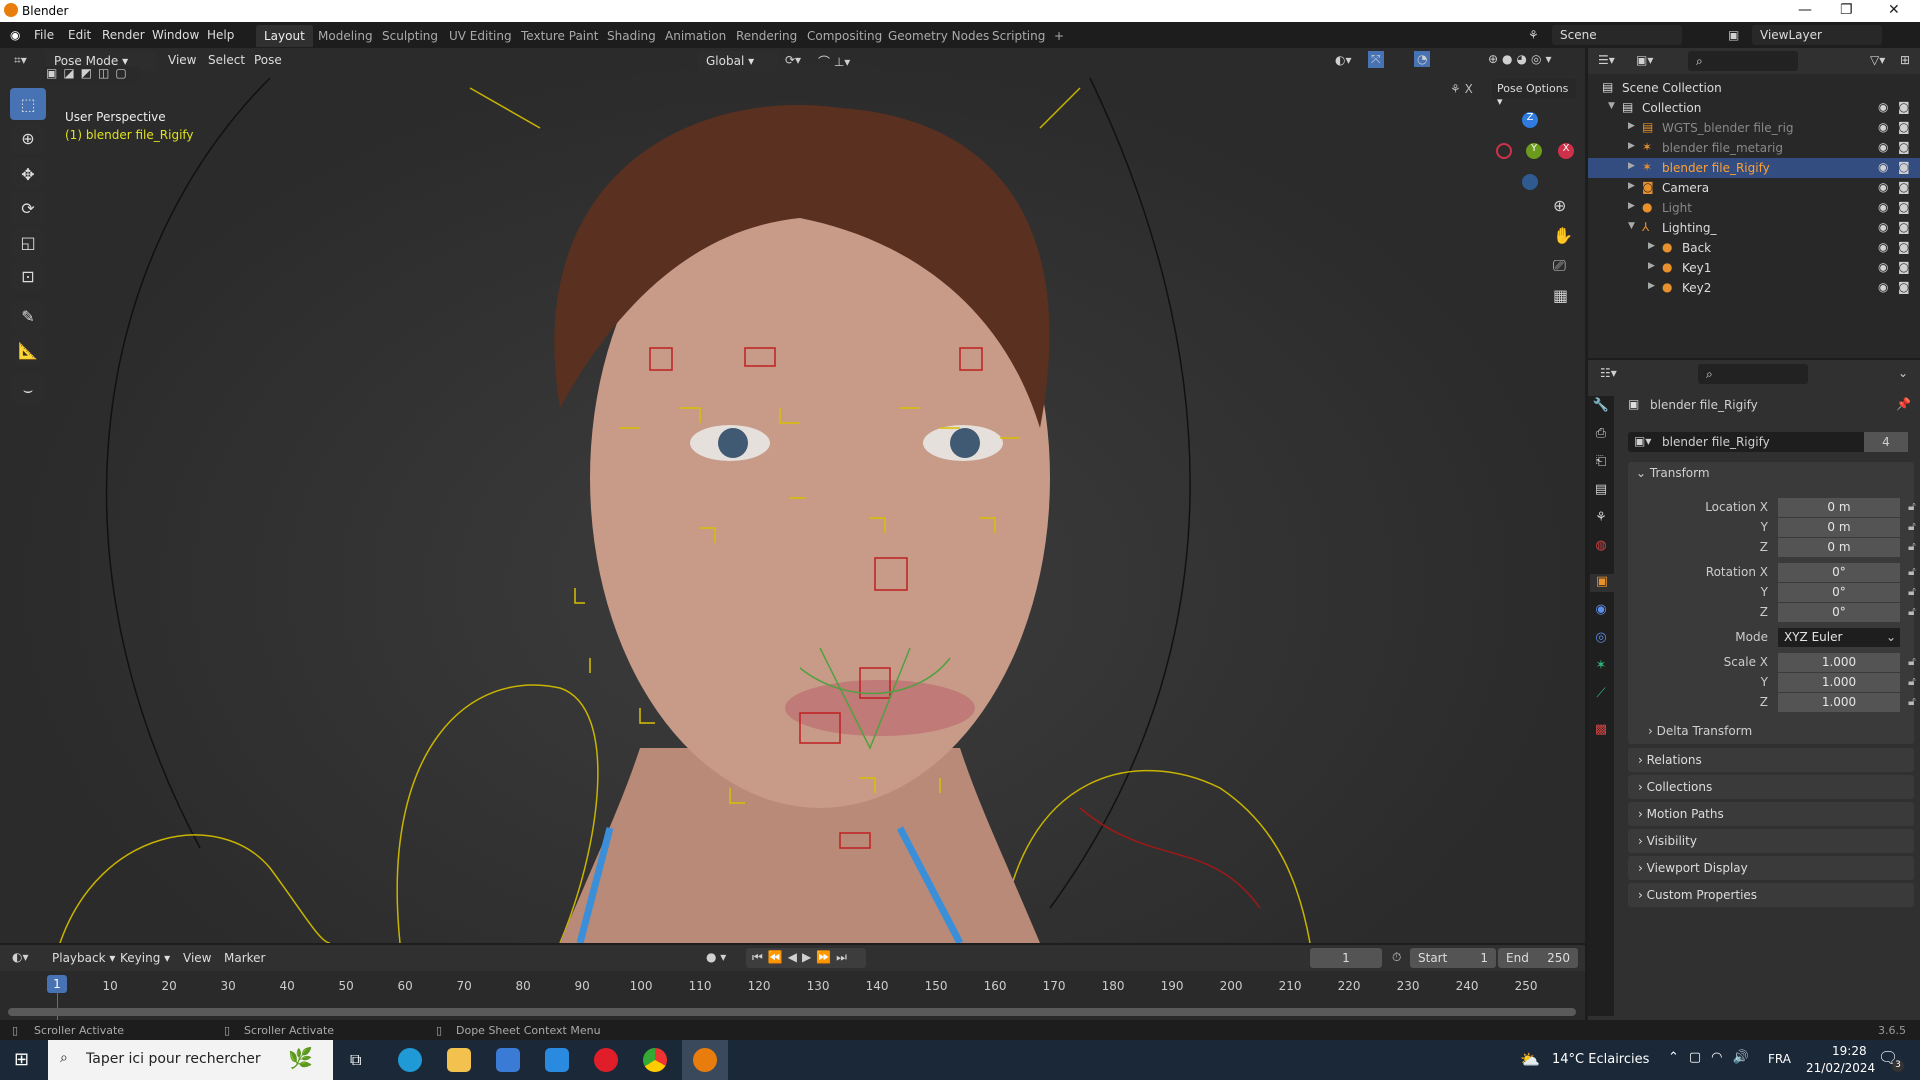 The height and width of the screenshot is (1080, 1920). I want to click on outliner-row: ▶ ● Light ◉ ◙, so click(1754, 208).